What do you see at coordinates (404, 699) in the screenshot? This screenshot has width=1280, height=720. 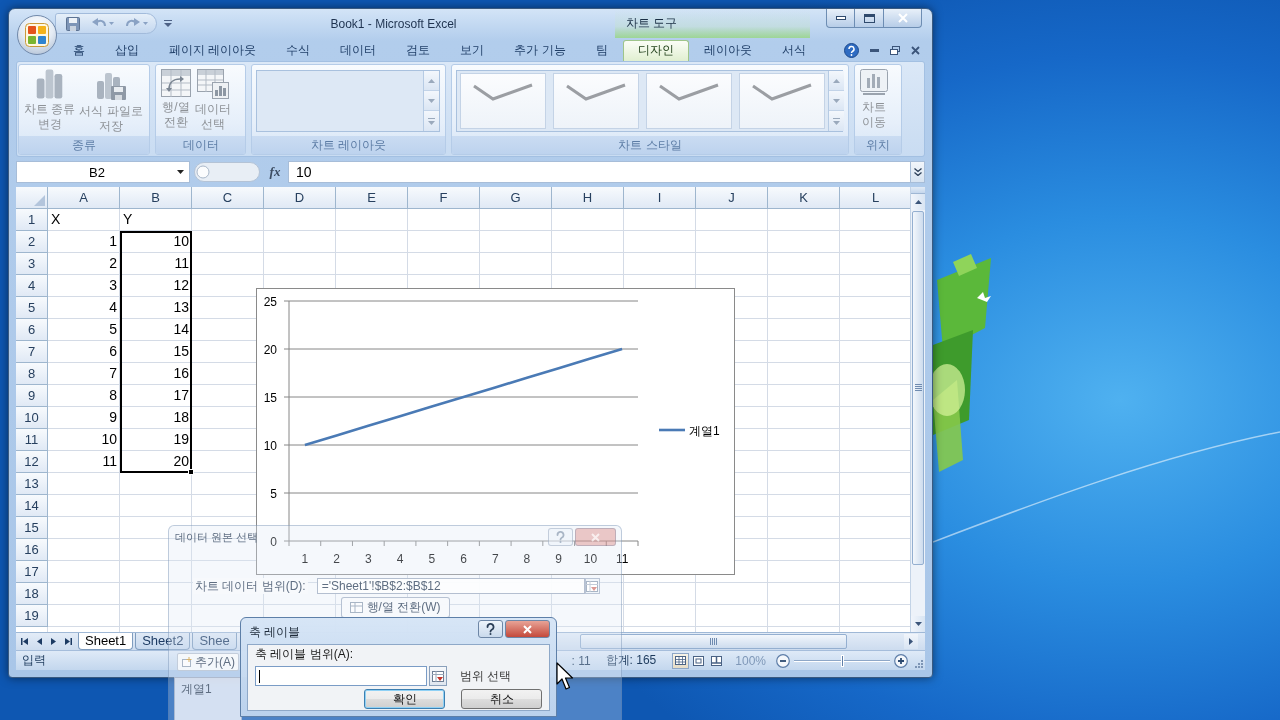 I see `dialog-button: 확인` at bounding box center [404, 699].